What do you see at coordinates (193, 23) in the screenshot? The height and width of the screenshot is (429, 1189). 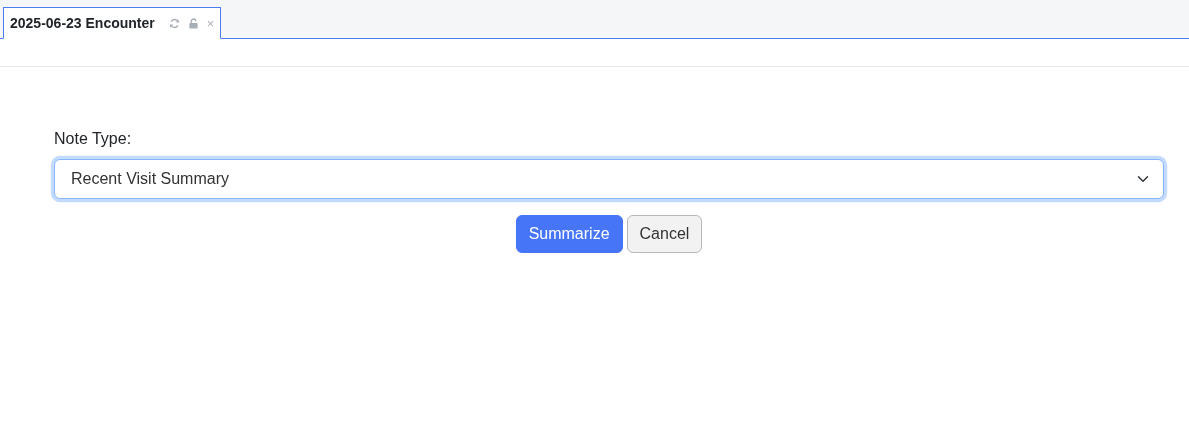 I see `lock-icon` at bounding box center [193, 23].